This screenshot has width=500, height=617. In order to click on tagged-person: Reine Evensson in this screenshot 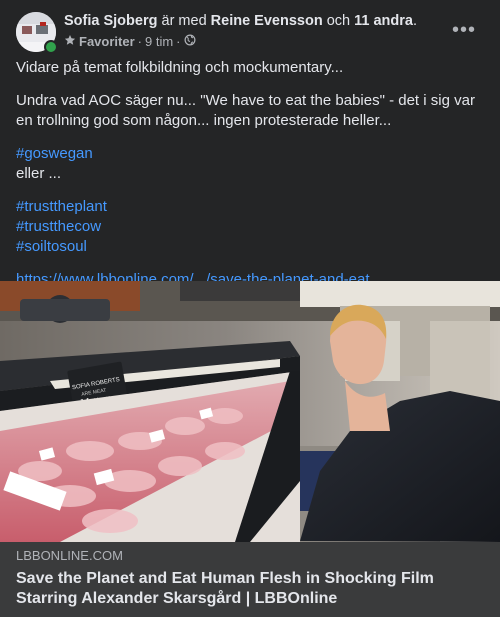, I will do `click(267, 21)`.